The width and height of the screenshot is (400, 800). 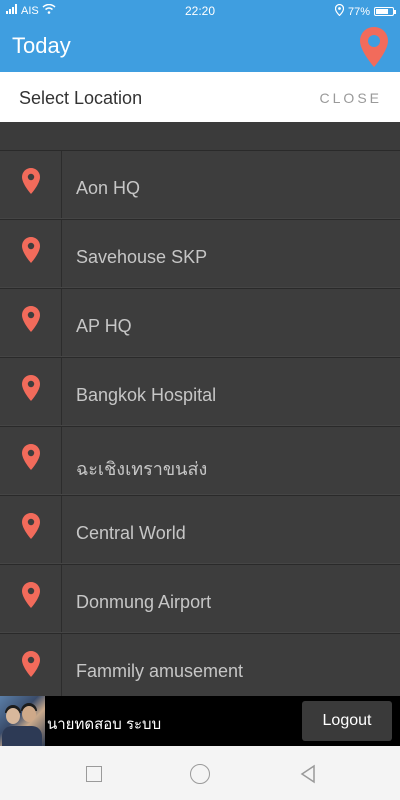 I want to click on location-item: Donmung Airport, so click(x=200, y=598).